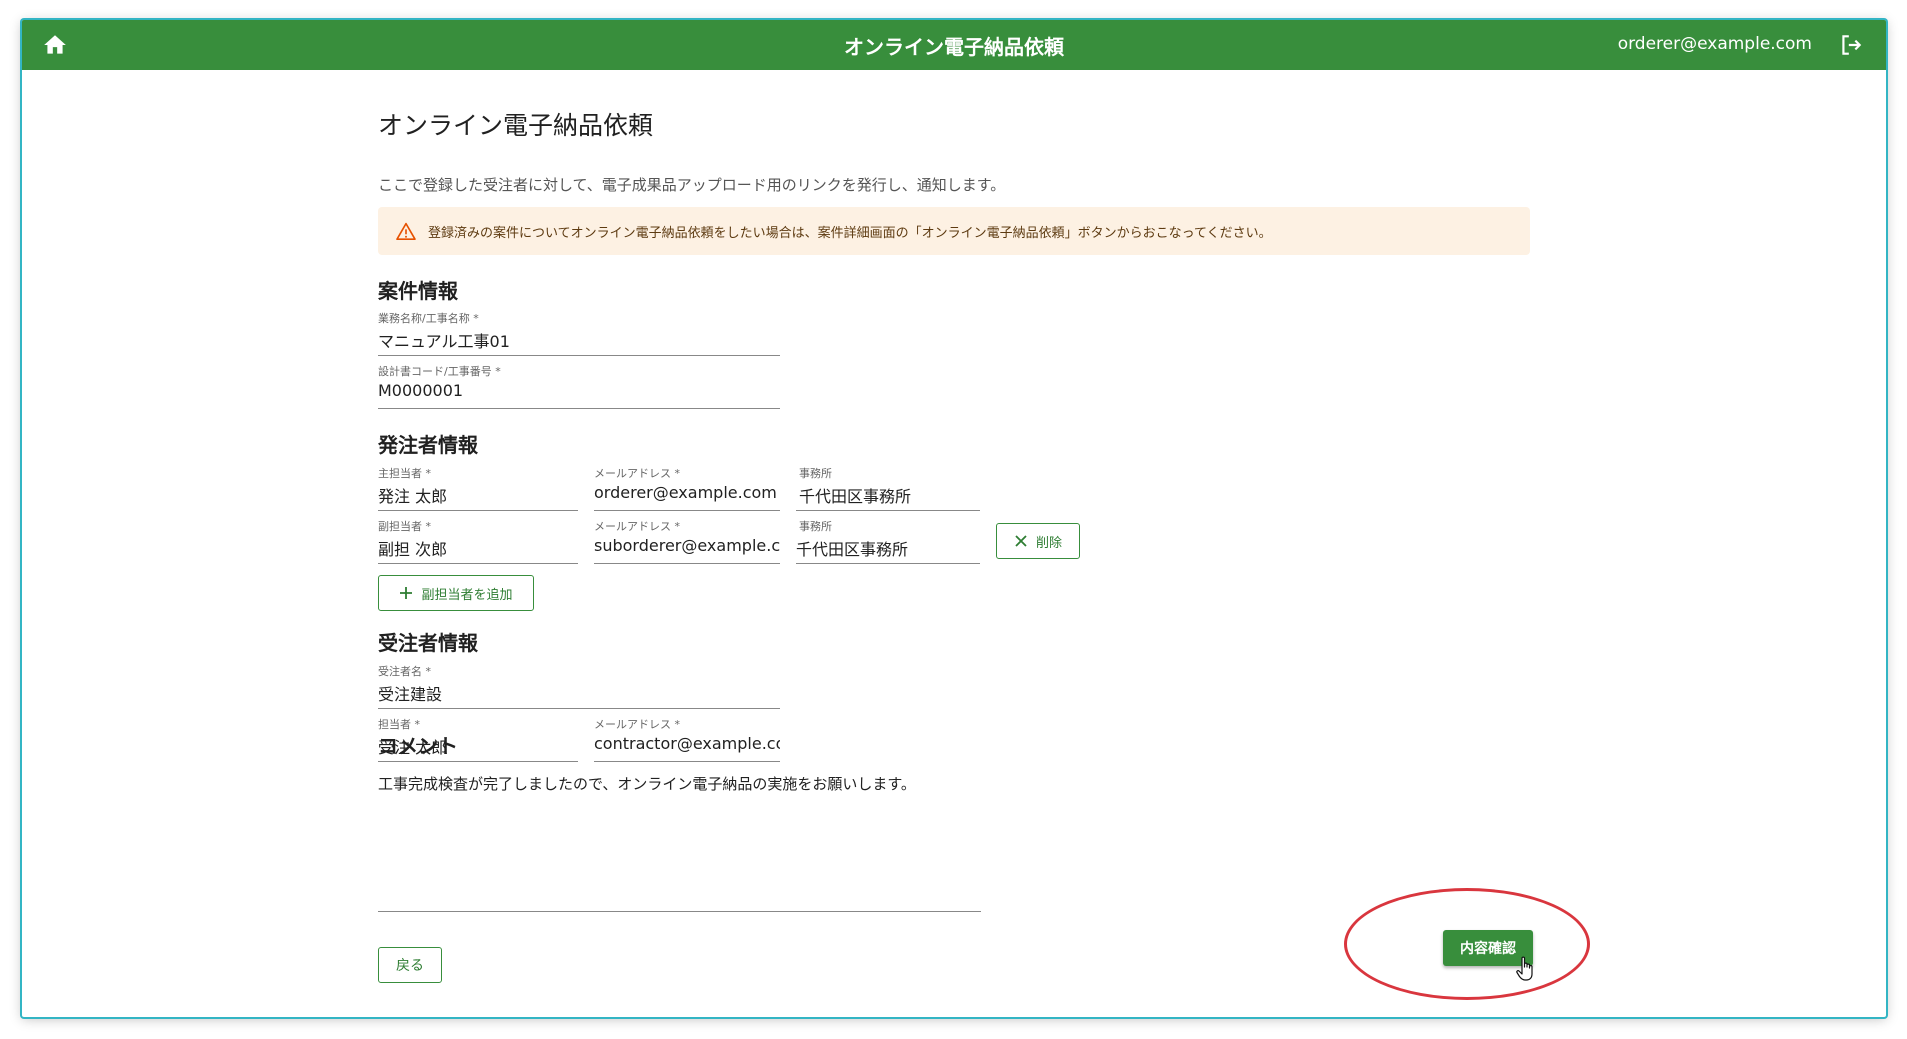  I want to click on app-bar: オンライン電子納品依頼 orderer@example.com, so click(954, 45).